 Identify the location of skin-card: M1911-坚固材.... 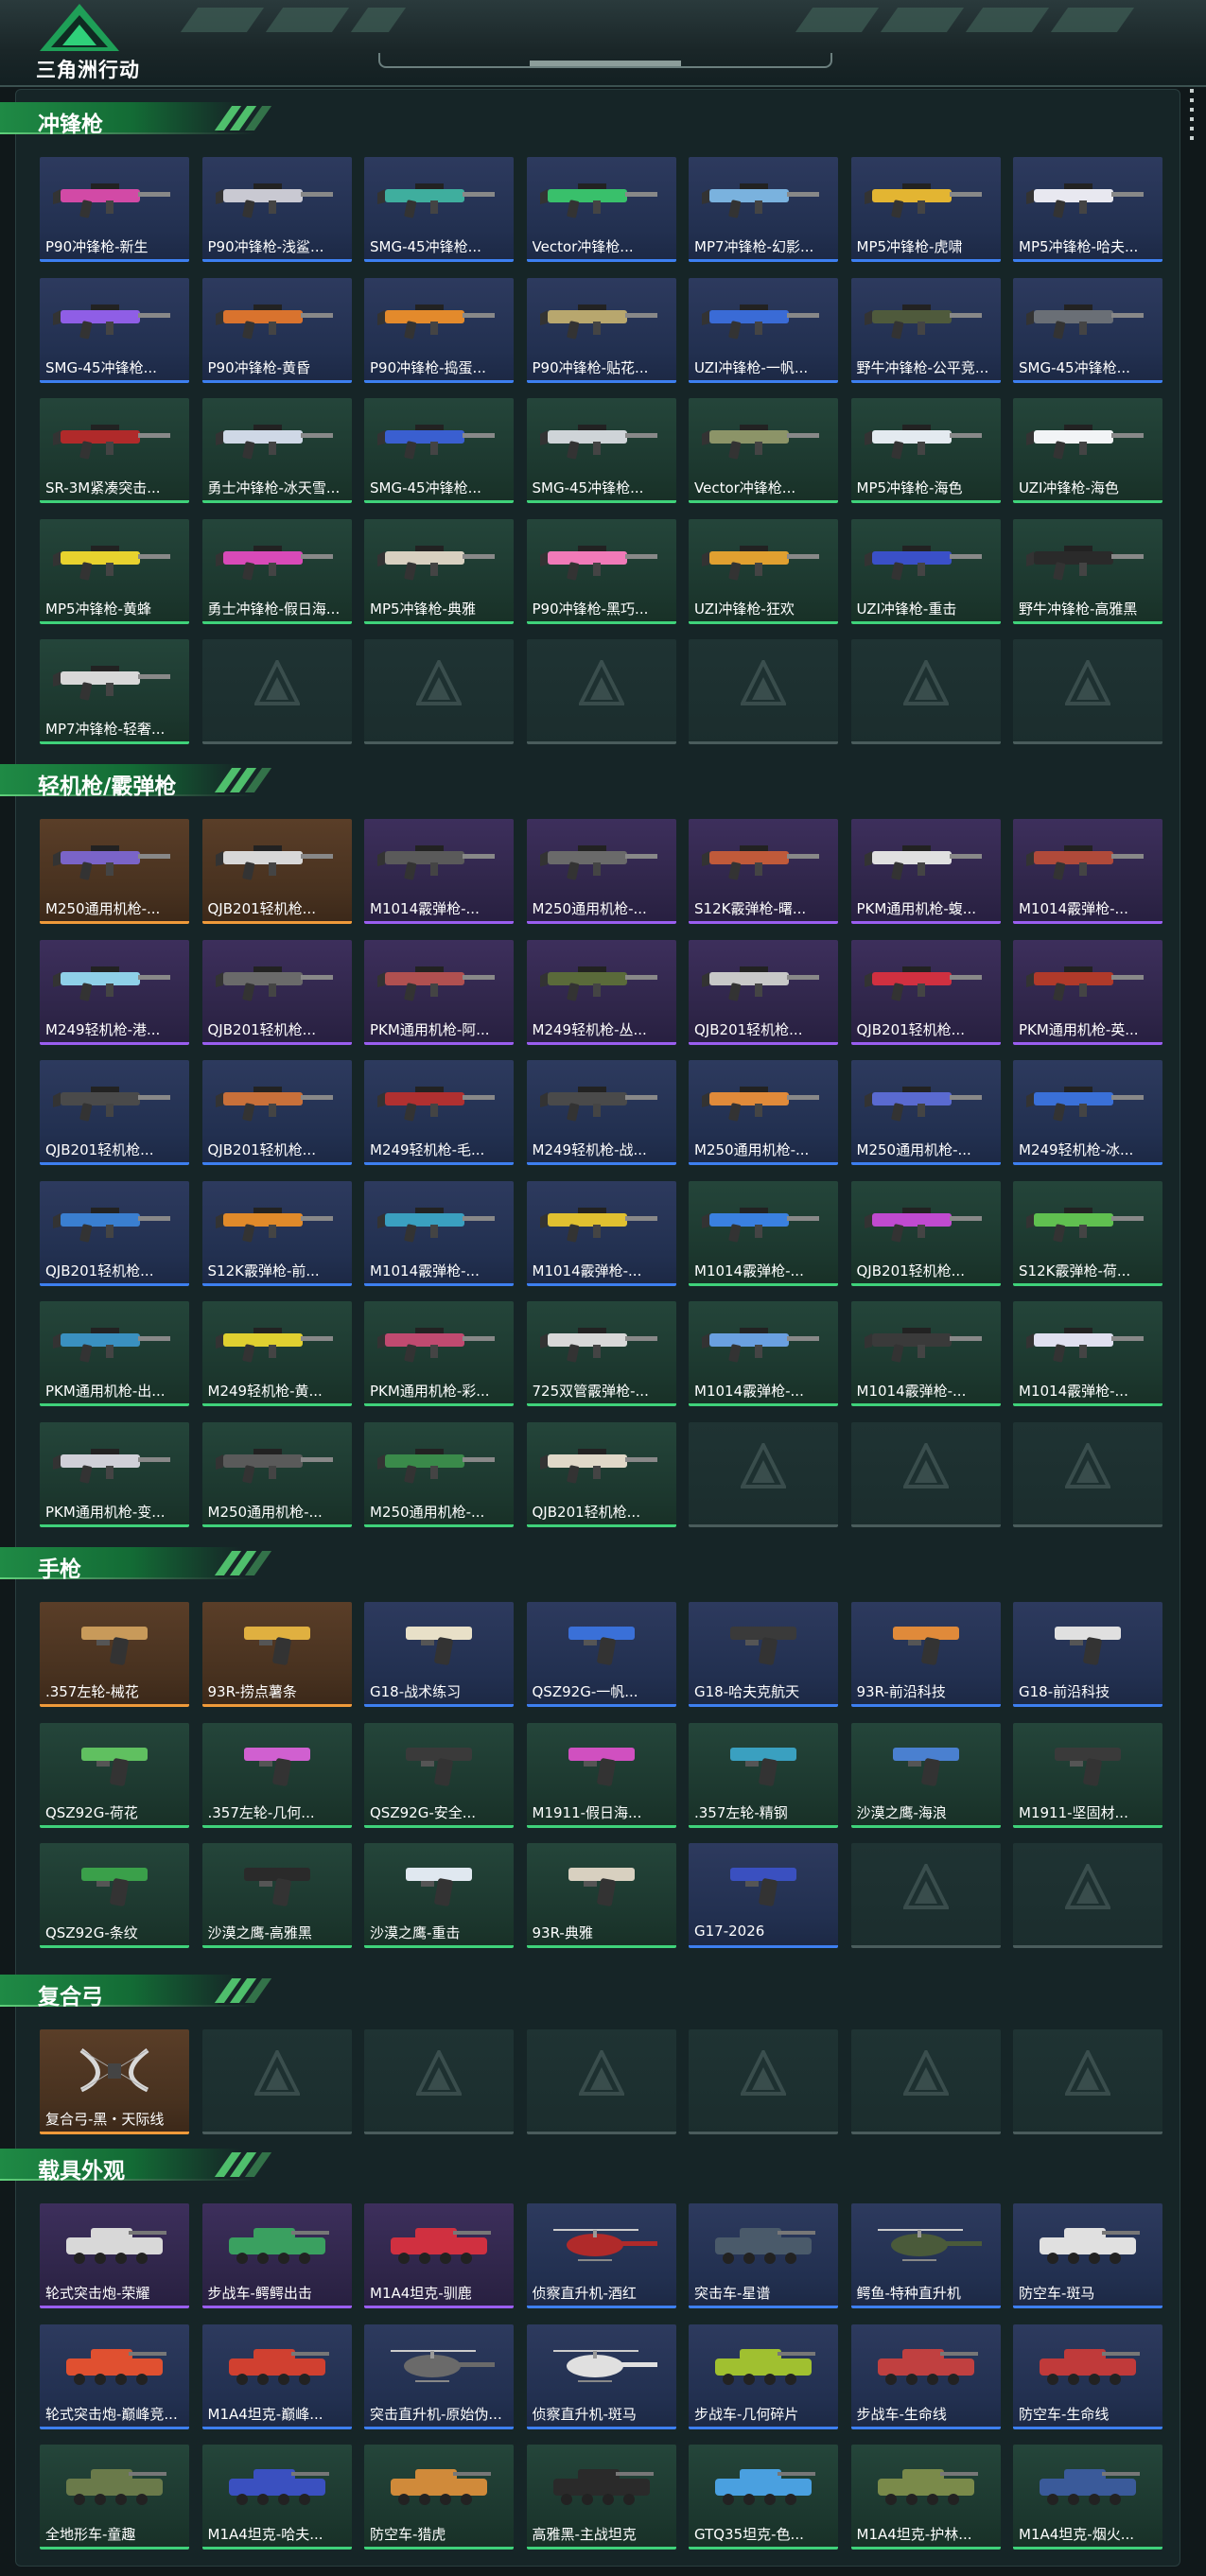
(1087, 1775).